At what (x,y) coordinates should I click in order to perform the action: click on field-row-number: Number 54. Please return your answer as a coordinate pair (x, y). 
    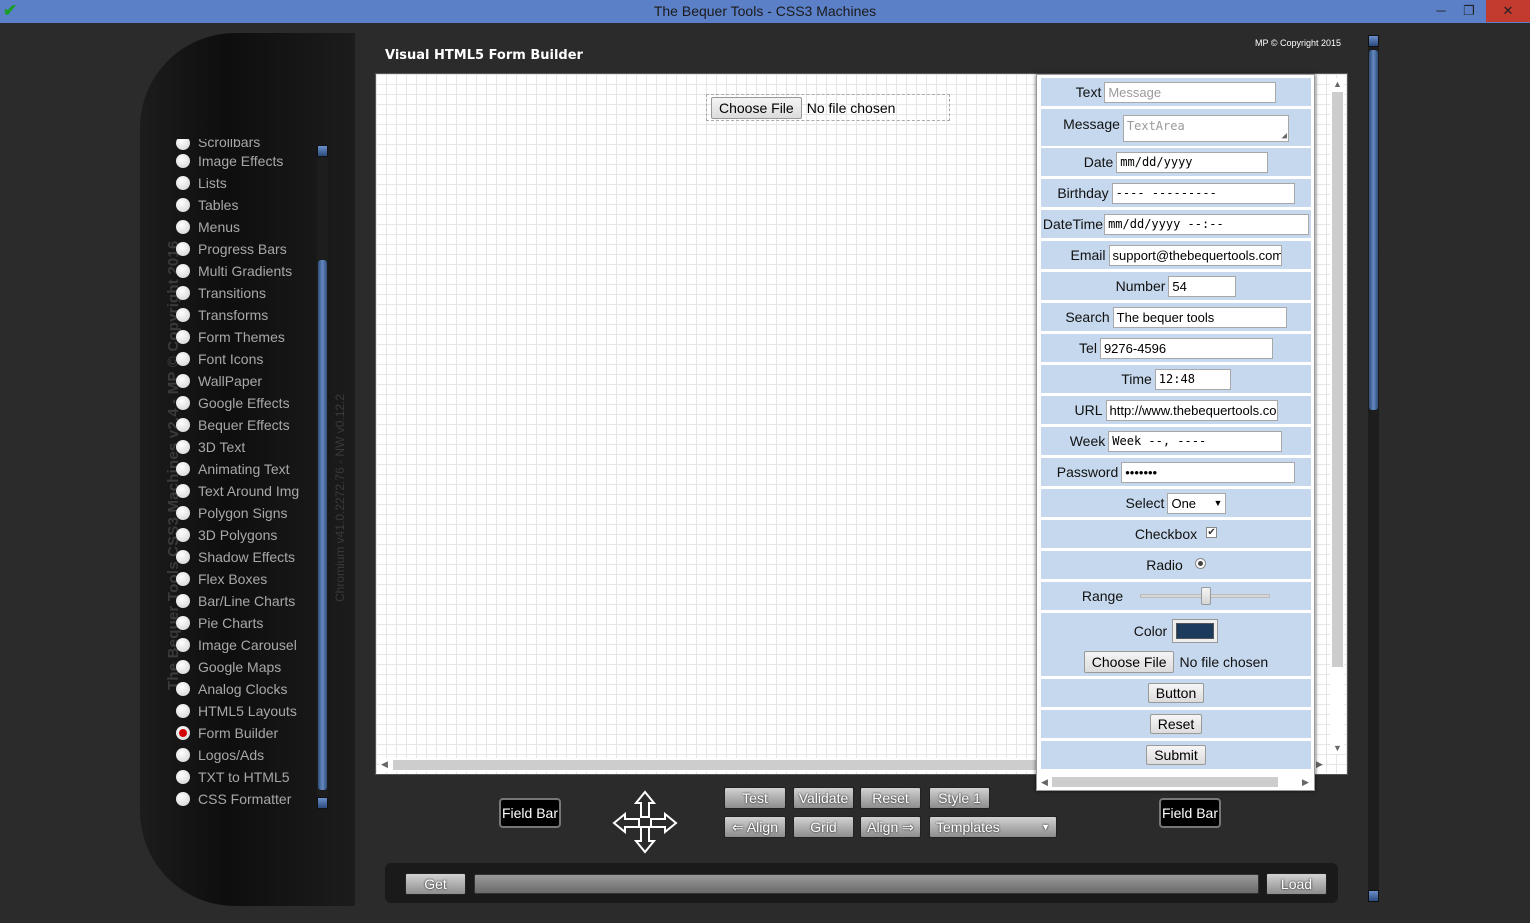
    Looking at the image, I should click on (1176, 286).